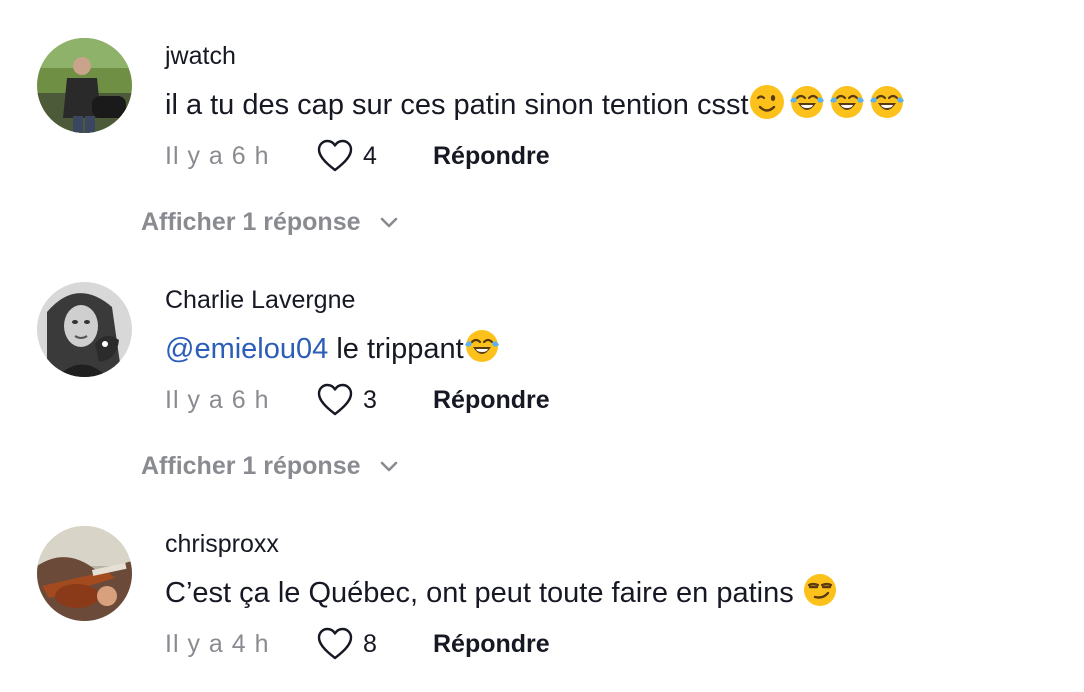 This screenshot has height=692, width=1084. I want to click on comment-meta: Il y a 6 h 4 Répondre, so click(357, 156).